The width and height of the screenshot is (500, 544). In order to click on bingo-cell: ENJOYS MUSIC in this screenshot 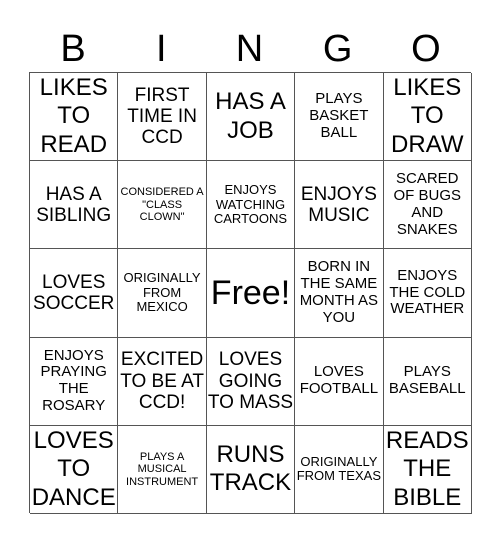, I will do `click(339, 205)`.